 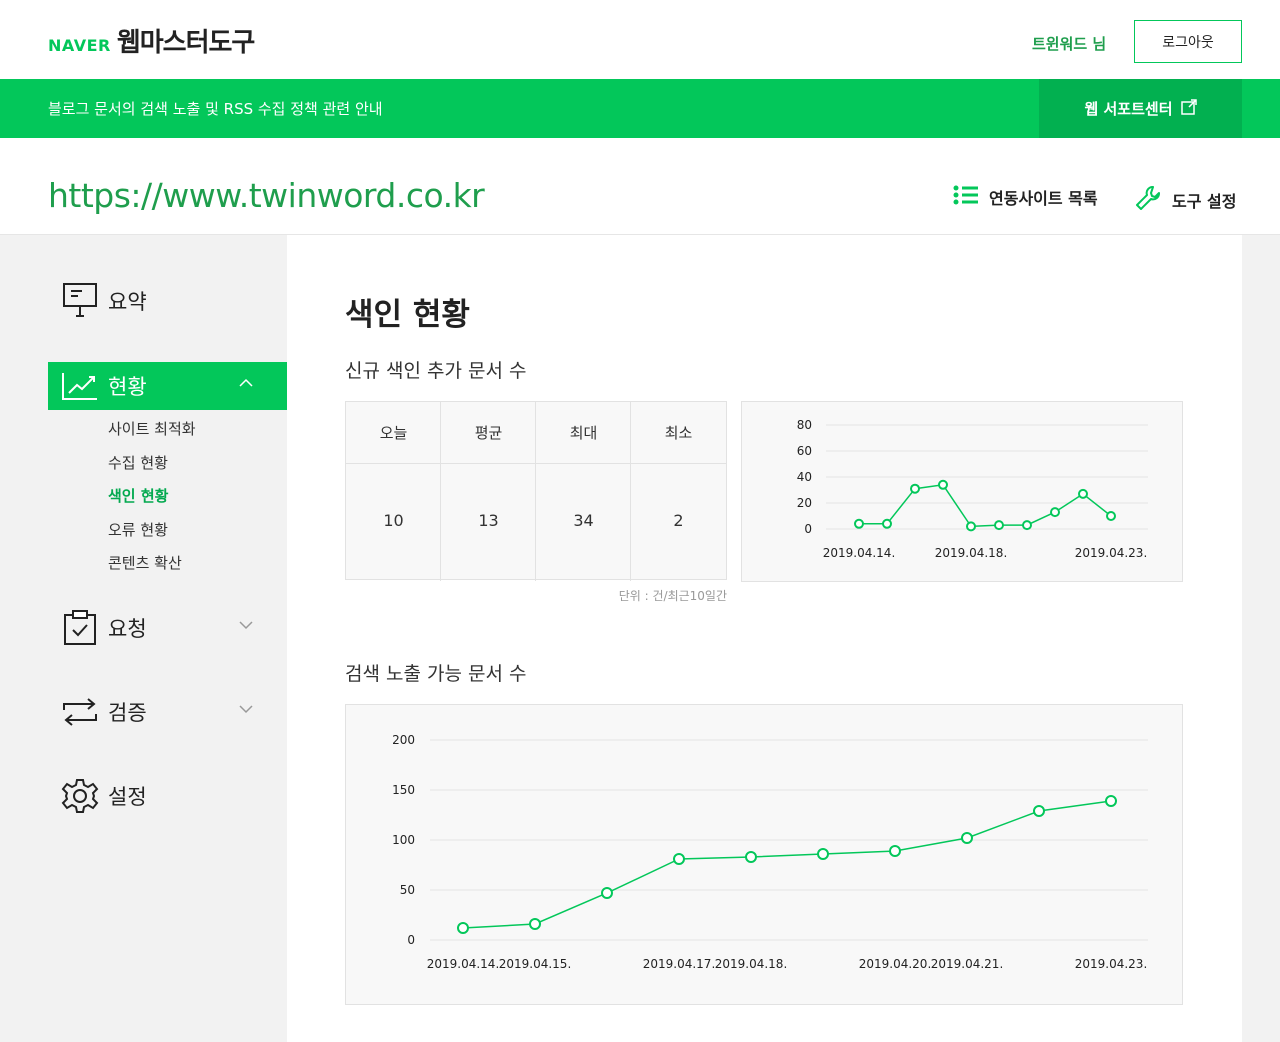 I want to click on tool-name: 웹마스터도구, so click(x=186, y=43).